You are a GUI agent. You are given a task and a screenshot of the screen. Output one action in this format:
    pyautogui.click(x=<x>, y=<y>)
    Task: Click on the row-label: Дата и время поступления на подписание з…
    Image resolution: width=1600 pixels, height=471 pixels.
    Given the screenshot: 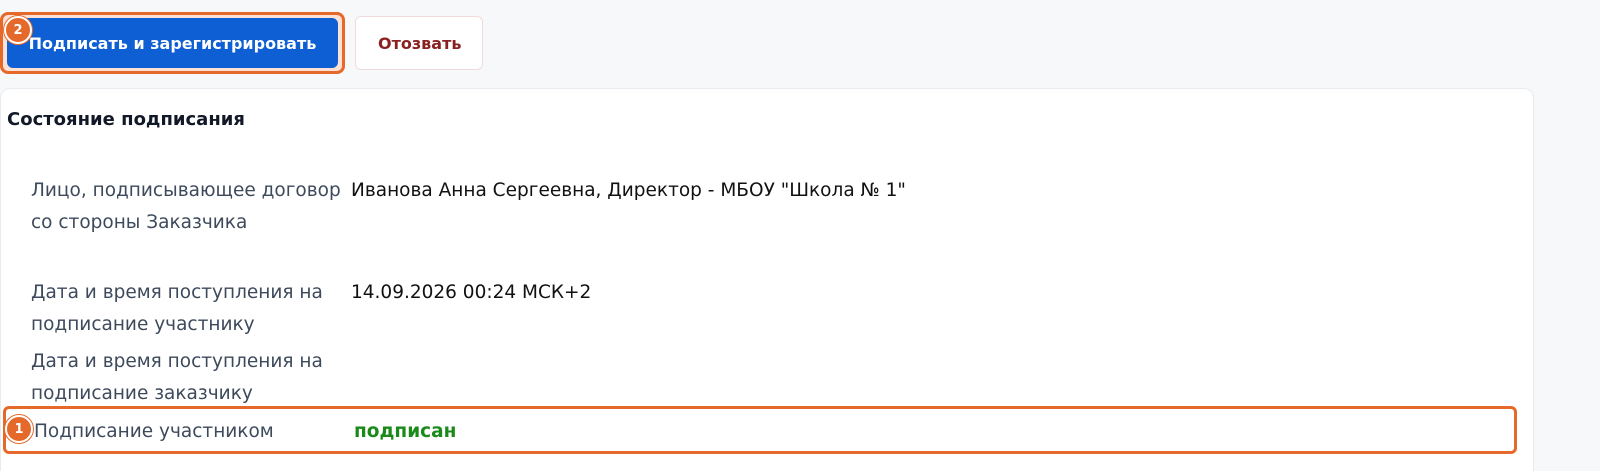 What is the action you would take?
    pyautogui.click(x=177, y=377)
    